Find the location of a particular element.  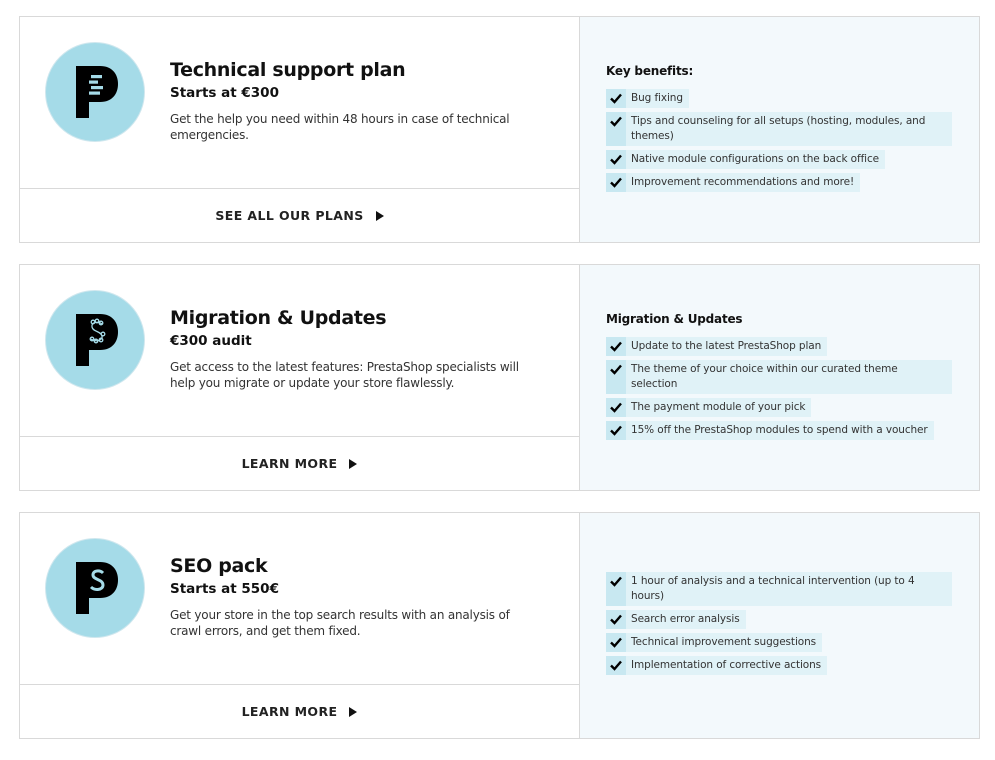

prestashop-seo-icon is located at coordinates (95, 588).